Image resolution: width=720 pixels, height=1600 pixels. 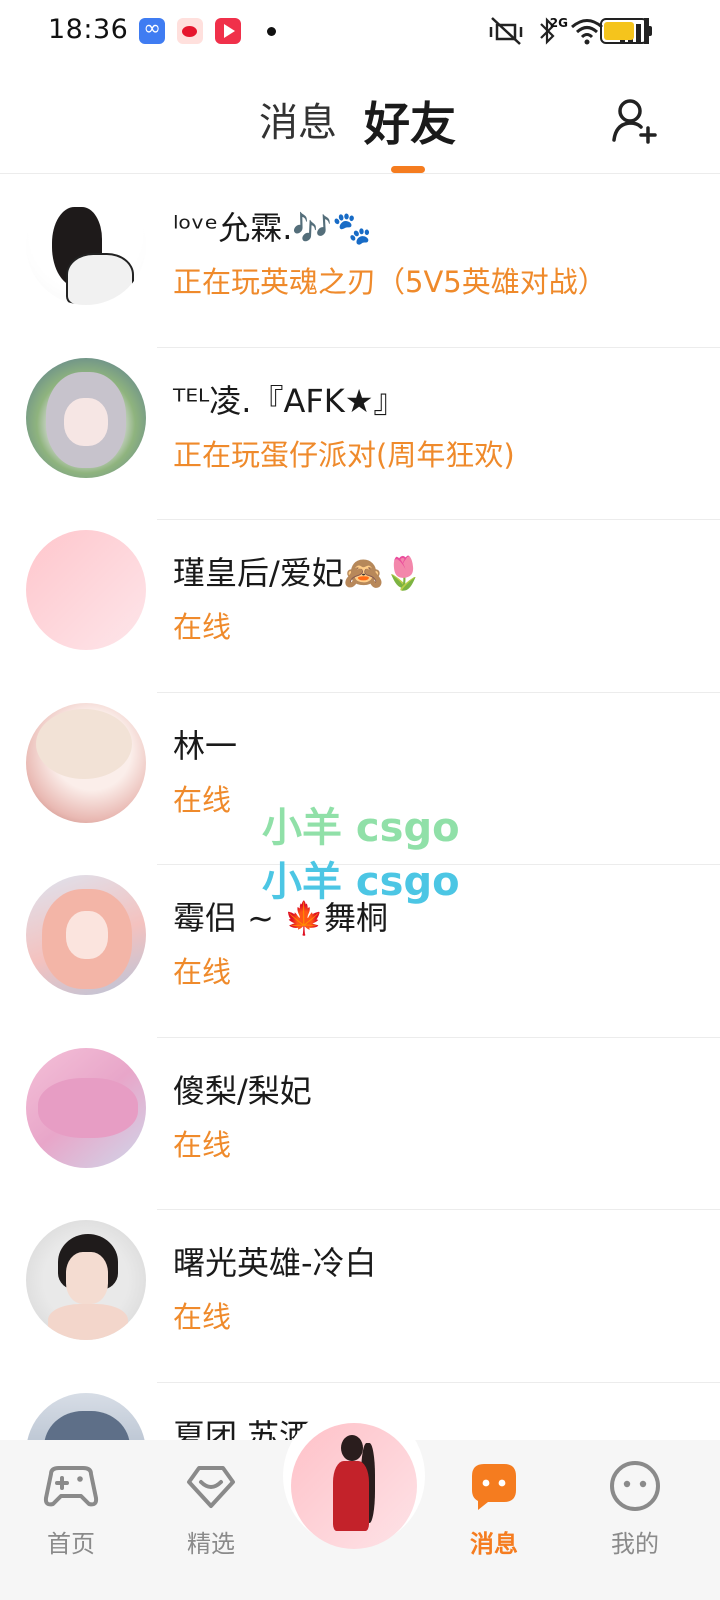 What do you see at coordinates (360, 120) in the screenshot?
I see `header: 消息 好友` at bounding box center [360, 120].